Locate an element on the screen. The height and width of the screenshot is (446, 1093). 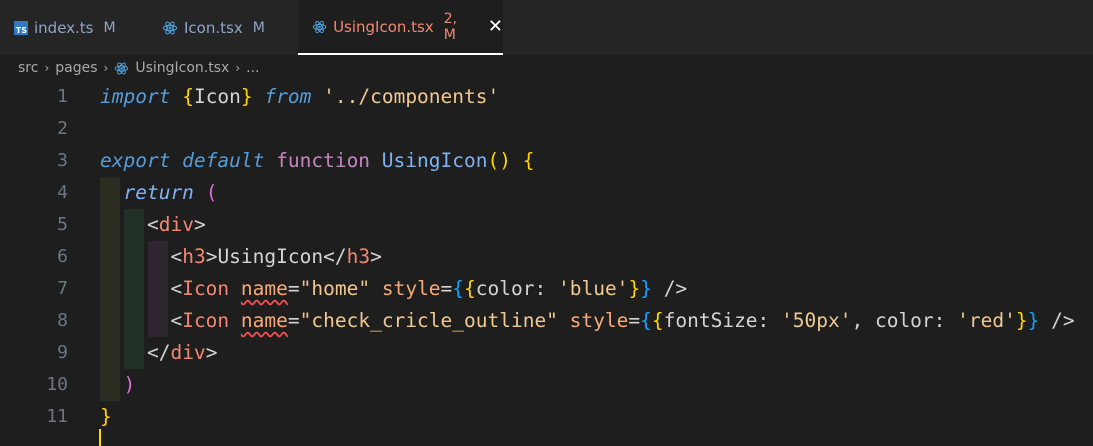
breadcrumb-item-file: UsingIcon.tsx is located at coordinates (182, 68).